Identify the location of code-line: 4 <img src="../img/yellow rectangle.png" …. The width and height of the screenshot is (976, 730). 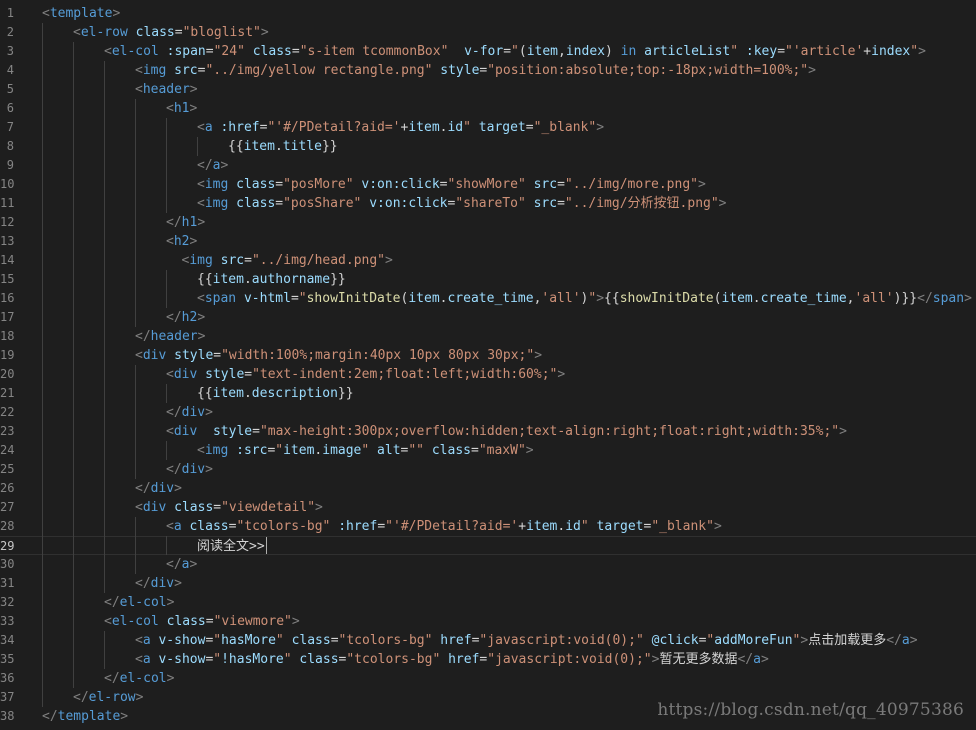
(488, 70).